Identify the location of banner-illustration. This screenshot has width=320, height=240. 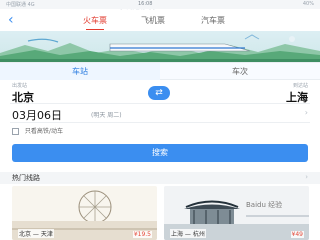
(160, 48).